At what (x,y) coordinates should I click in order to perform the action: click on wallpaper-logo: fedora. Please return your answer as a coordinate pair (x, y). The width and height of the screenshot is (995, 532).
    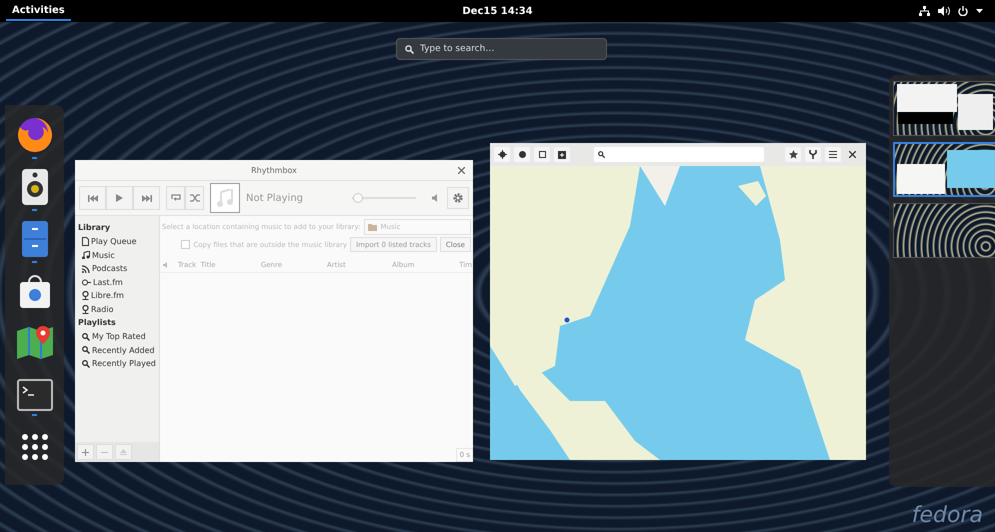
    Looking at the image, I should click on (947, 515).